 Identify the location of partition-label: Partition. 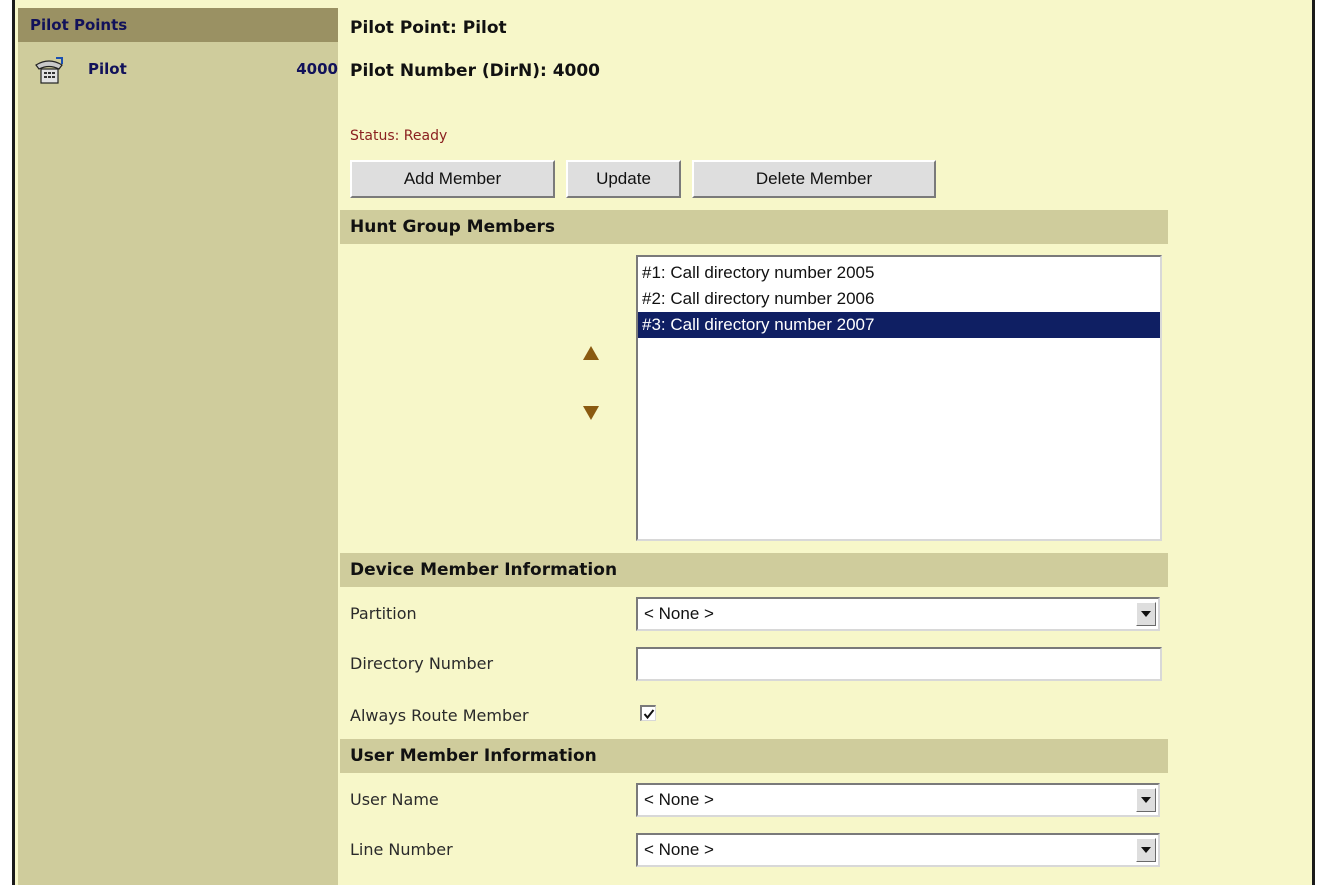
(383, 613).